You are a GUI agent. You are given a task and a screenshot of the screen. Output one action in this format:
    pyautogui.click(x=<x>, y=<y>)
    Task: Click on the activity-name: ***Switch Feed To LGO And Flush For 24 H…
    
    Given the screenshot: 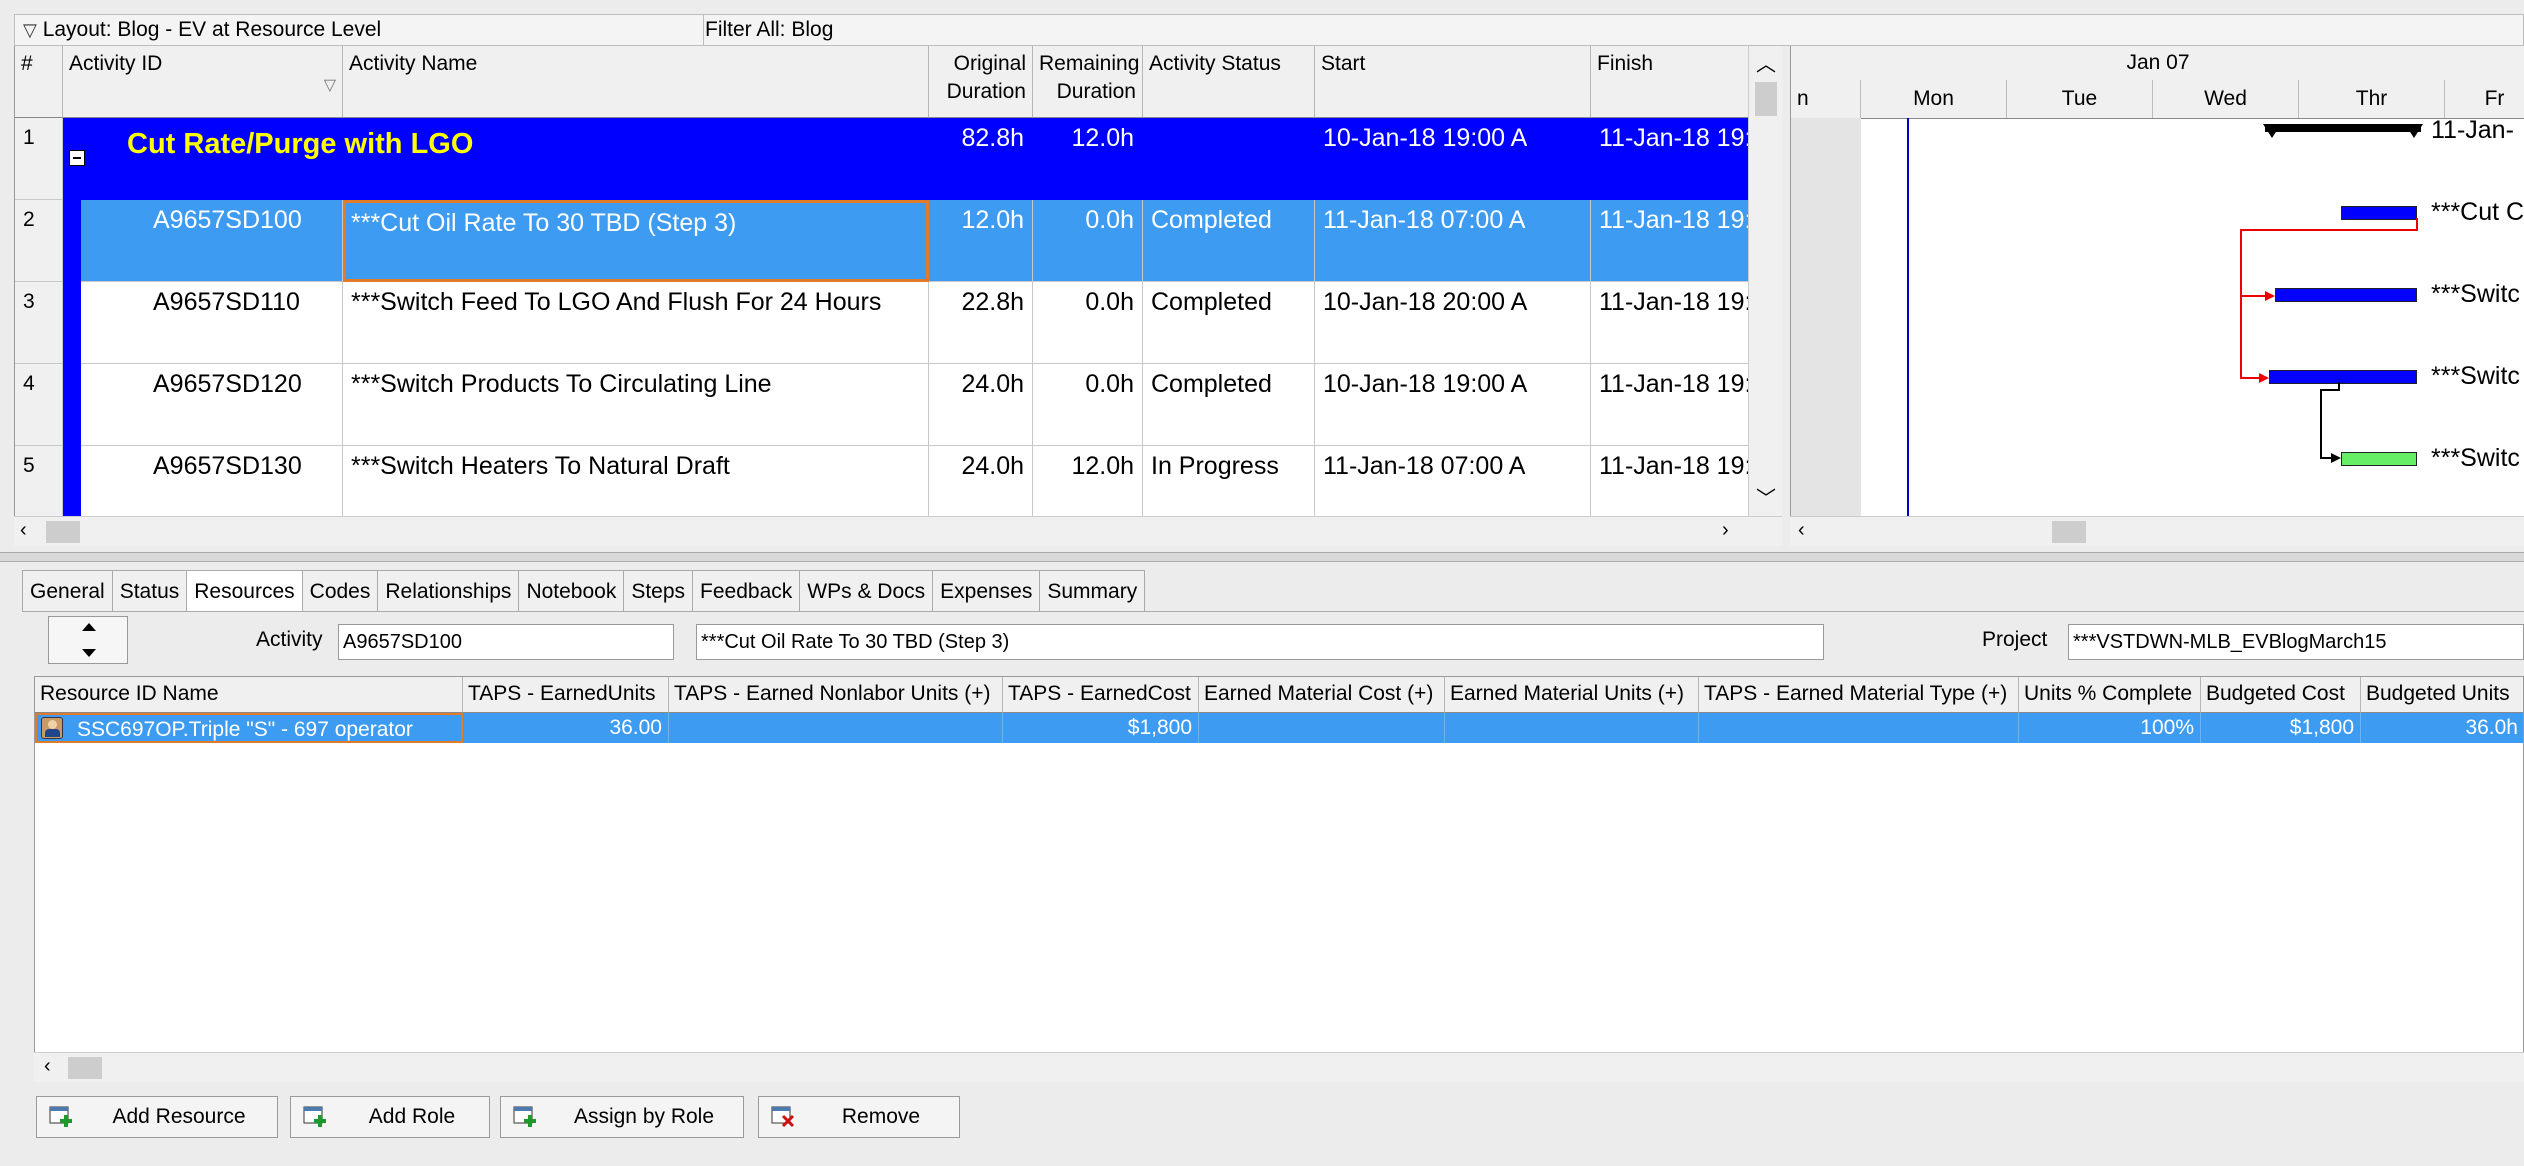 What is the action you would take?
    pyautogui.click(x=636, y=323)
    